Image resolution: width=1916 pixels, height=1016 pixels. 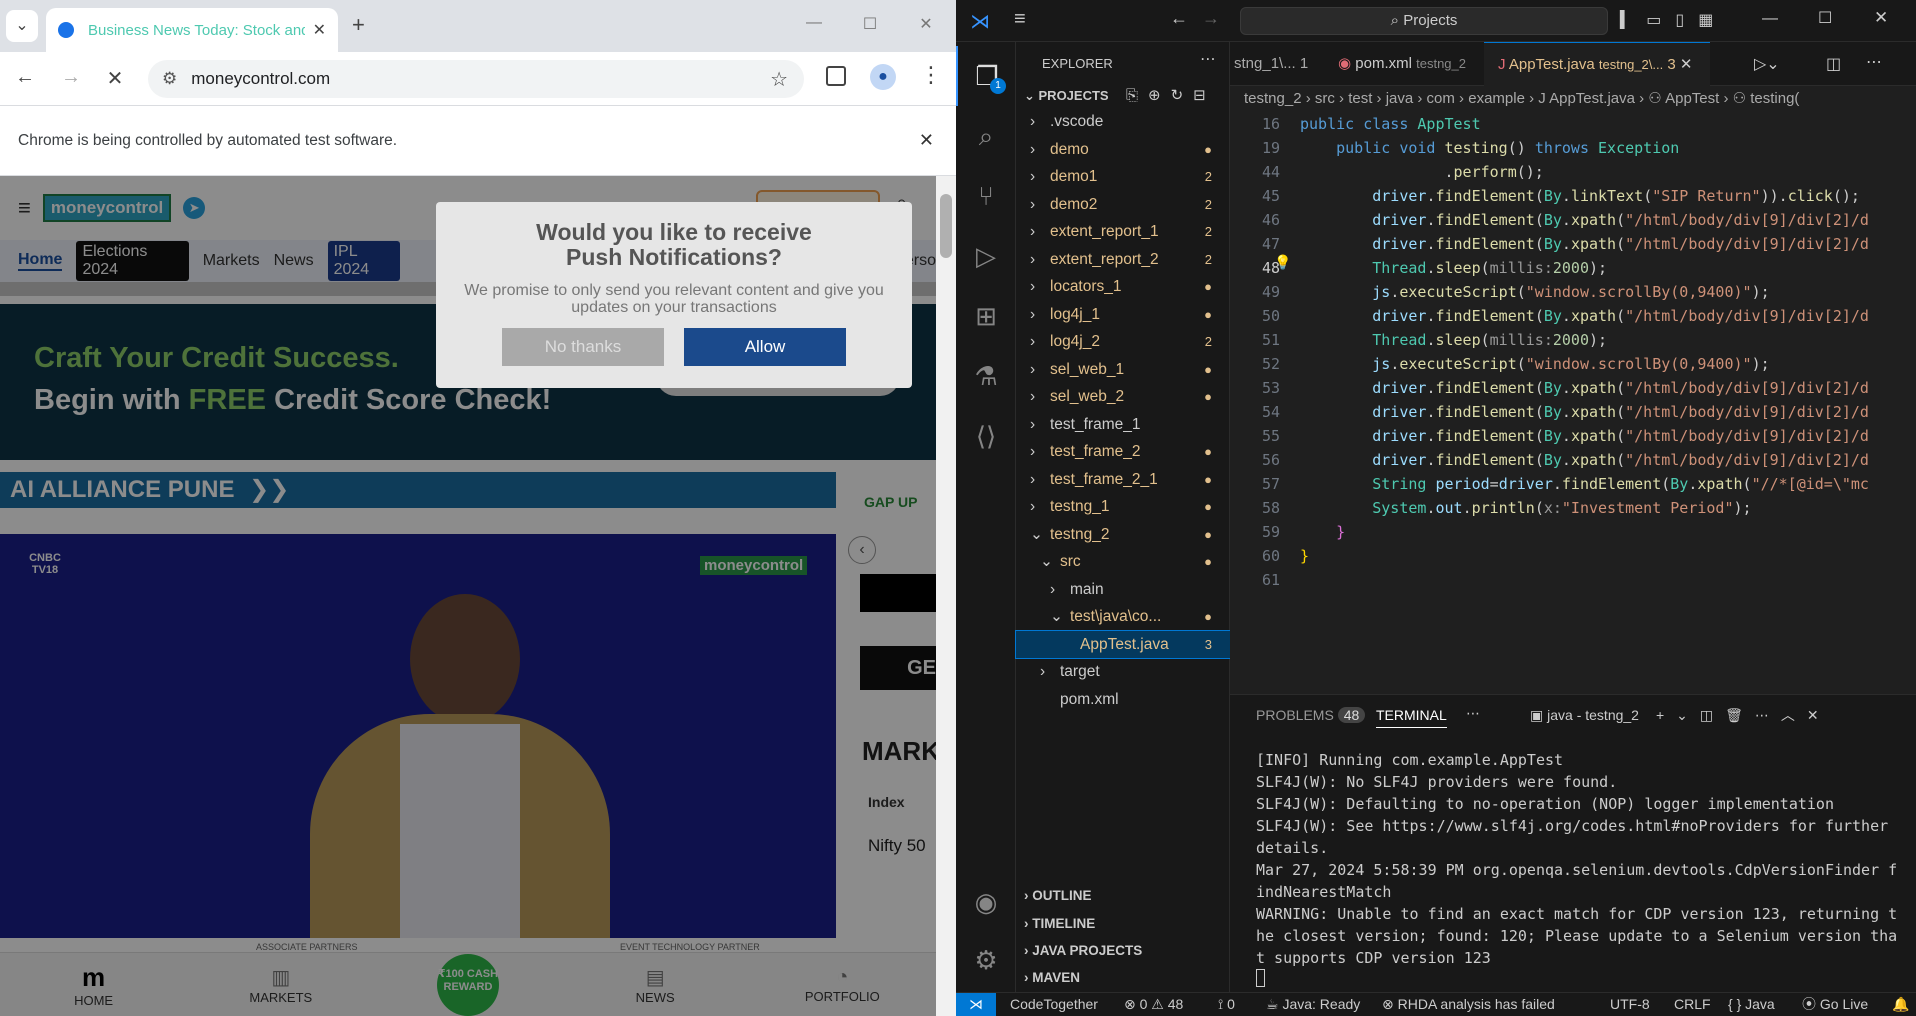 I want to click on command-center-search: ⌕ Projects, so click(x=1424, y=21).